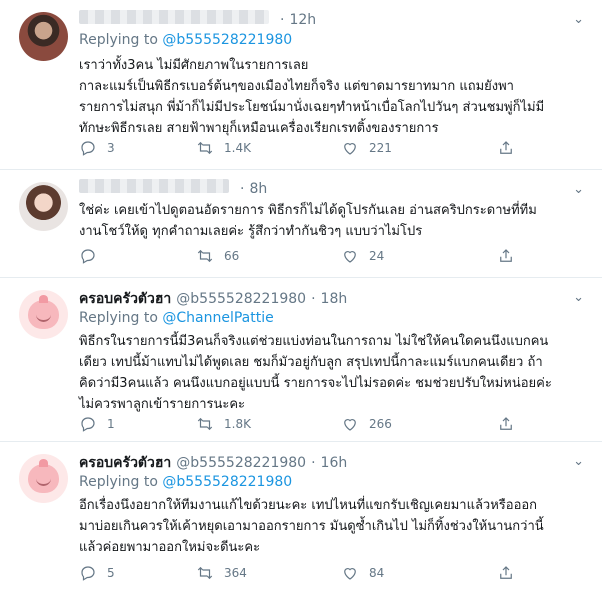 This screenshot has height=593, width=602. What do you see at coordinates (362, 573) in the screenshot?
I see `like-button: 84` at bounding box center [362, 573].